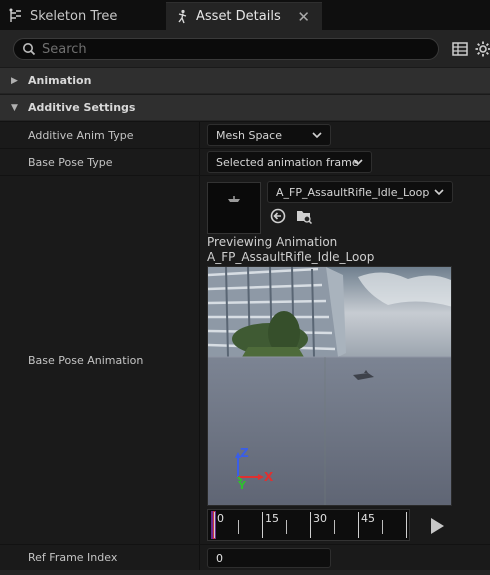 The height and width of the screenshot is (575, 490). Describe the element at coordinates (244, 453) in the screenshot. I see `axis-label-z: Z` at that location.